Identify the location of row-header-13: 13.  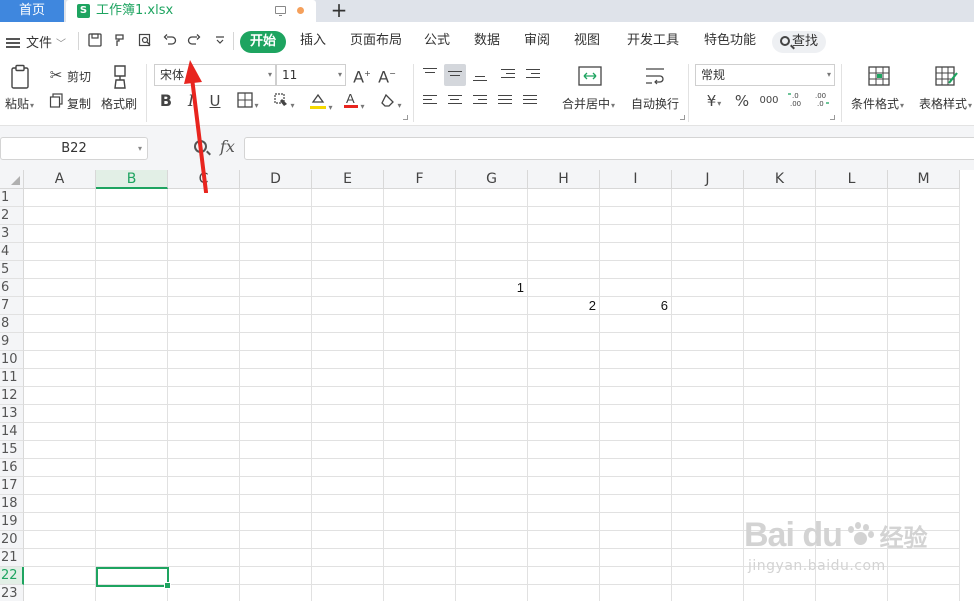
(12, 414).